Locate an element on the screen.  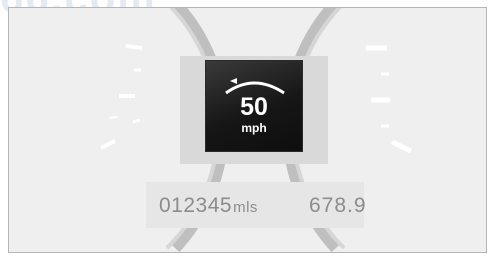
arc-marker-icon is located at coordinates (233, 81).